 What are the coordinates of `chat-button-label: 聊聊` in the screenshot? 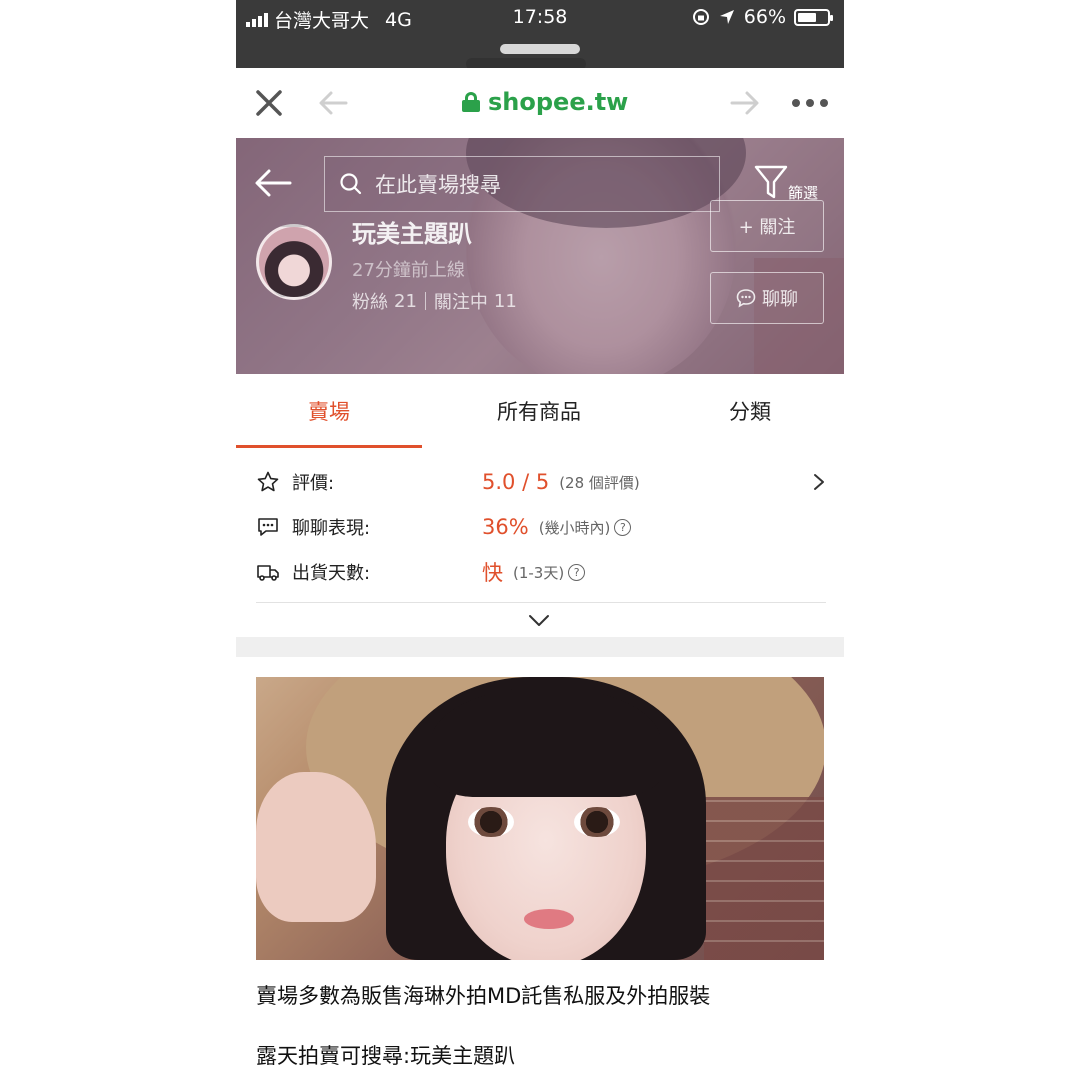 It's located at (780, 299).